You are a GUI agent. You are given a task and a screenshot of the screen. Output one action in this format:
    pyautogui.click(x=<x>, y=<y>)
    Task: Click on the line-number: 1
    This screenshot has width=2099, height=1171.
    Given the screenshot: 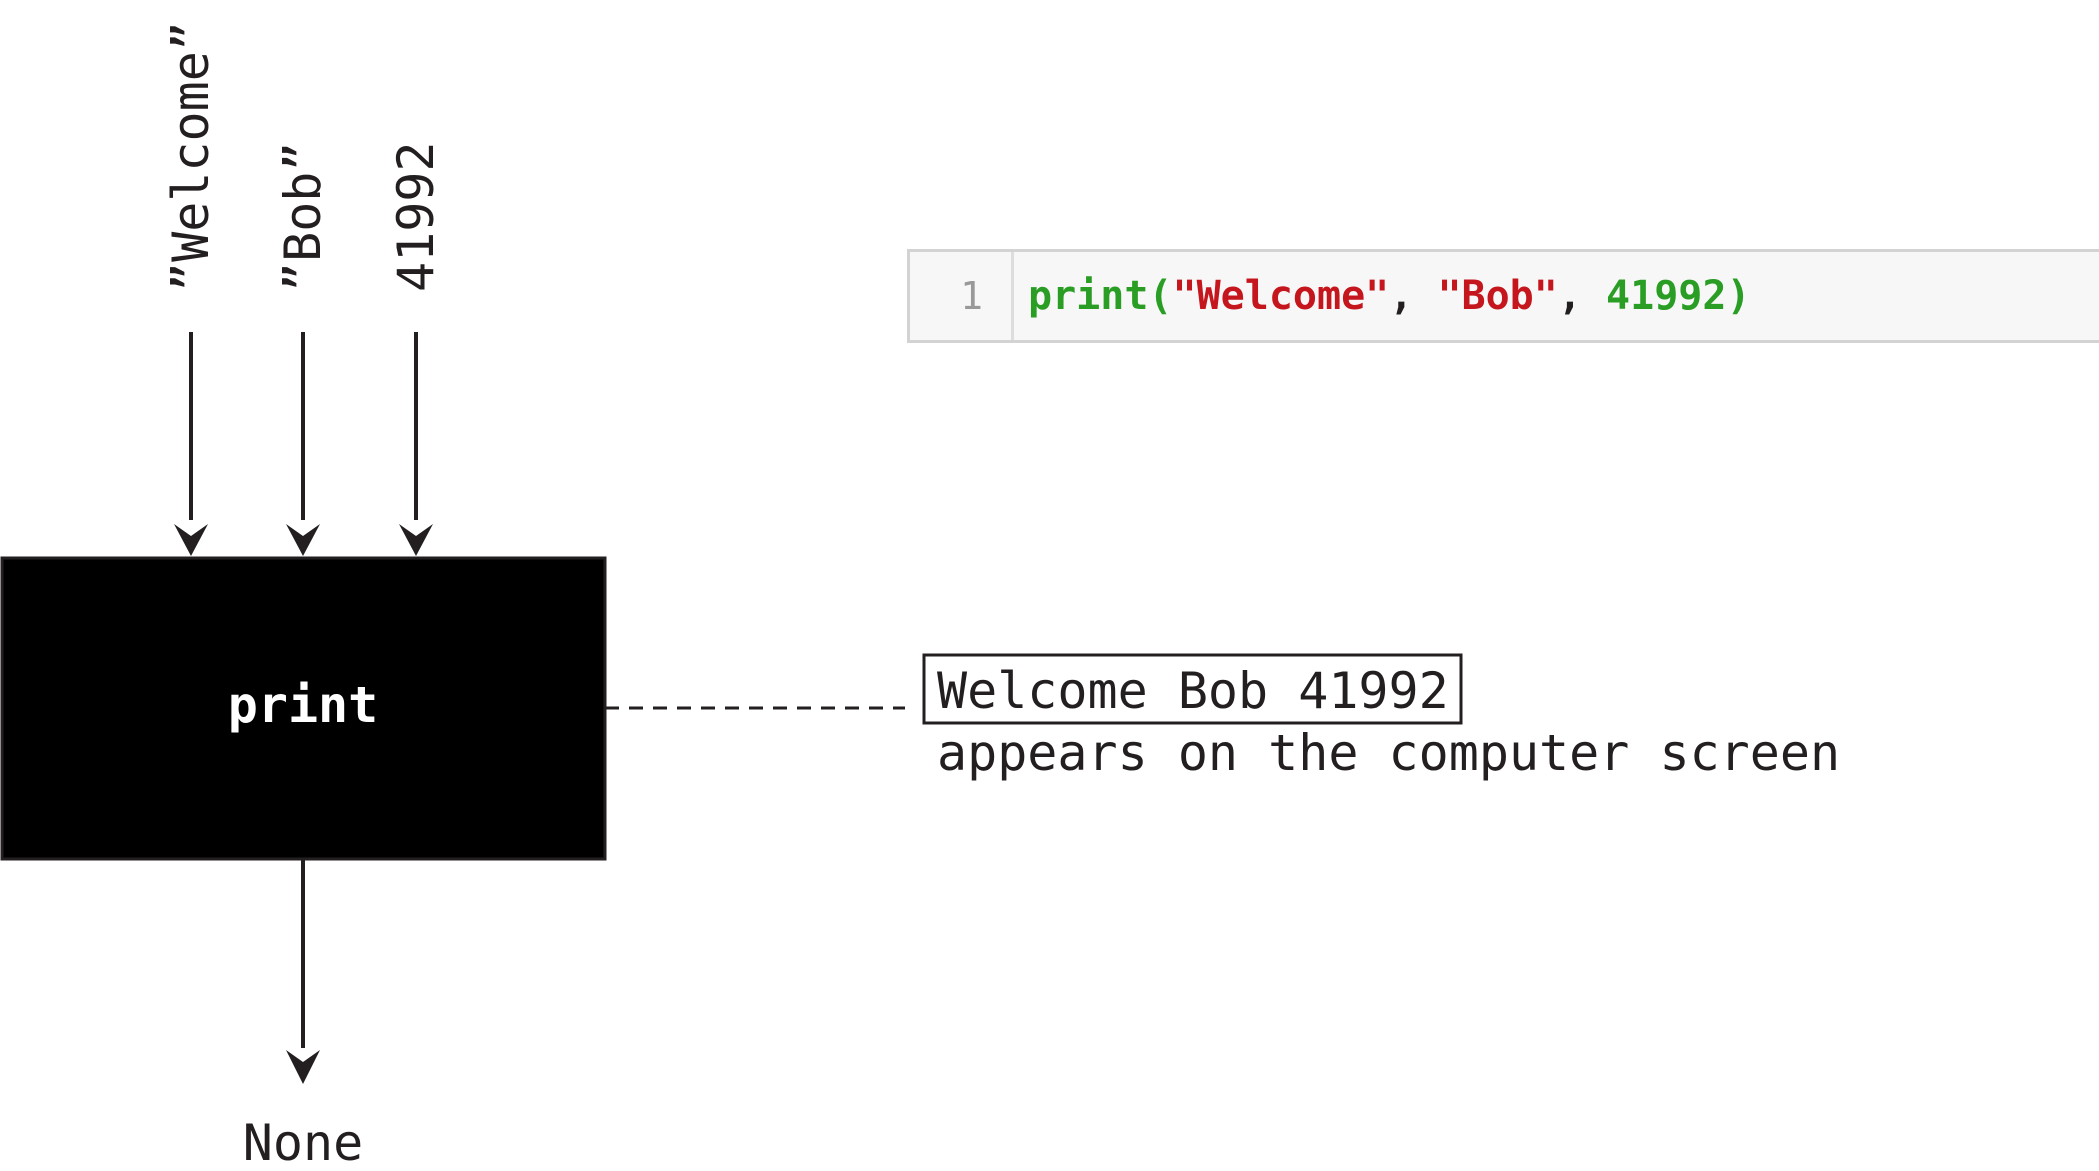 What is the action you would take?
    pyautogui.click(x=971, y=296)
    